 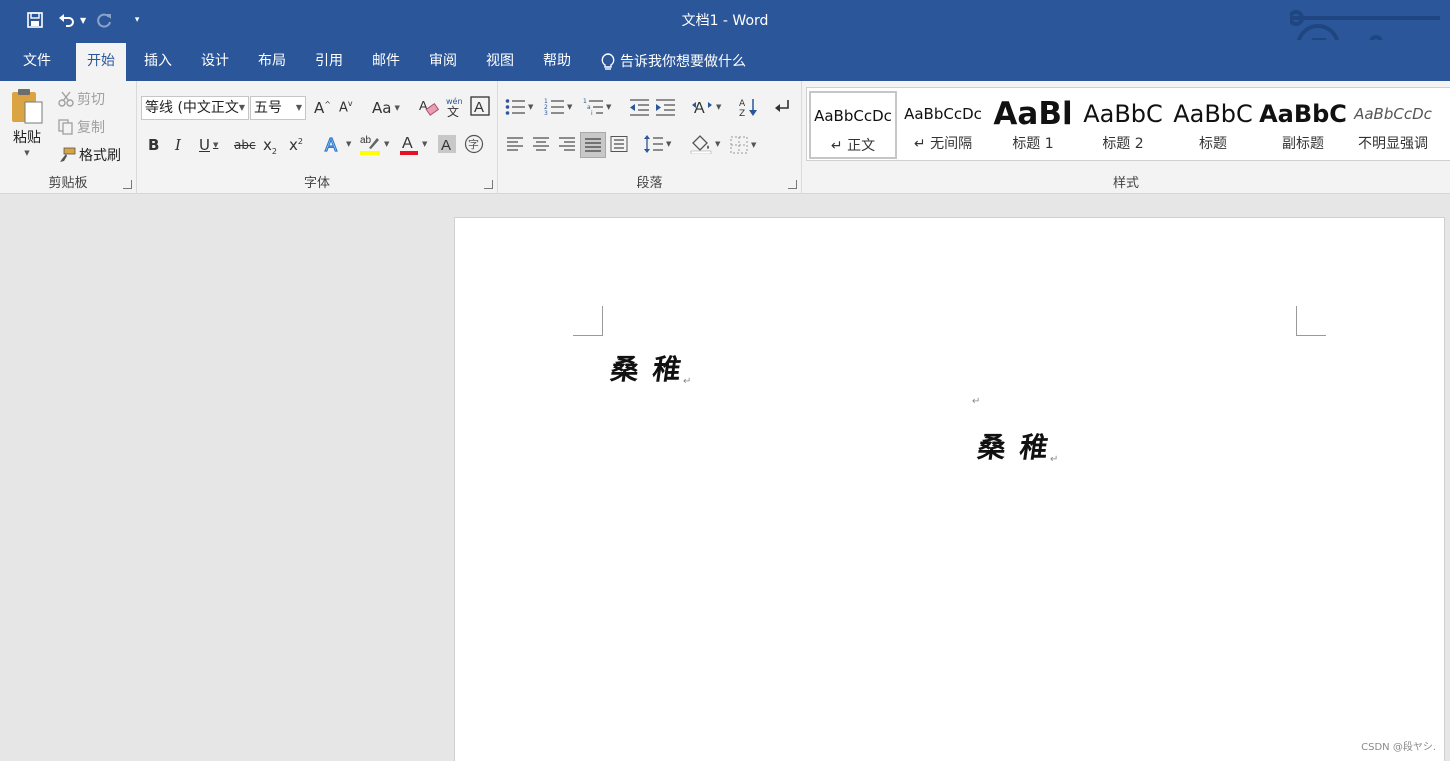 What do you see at coordinates (943, 125) in the screenshot?
I see `style-no-spacing: AaBbCcDc ↵ 无间隔` at bounding box center [943, 125].